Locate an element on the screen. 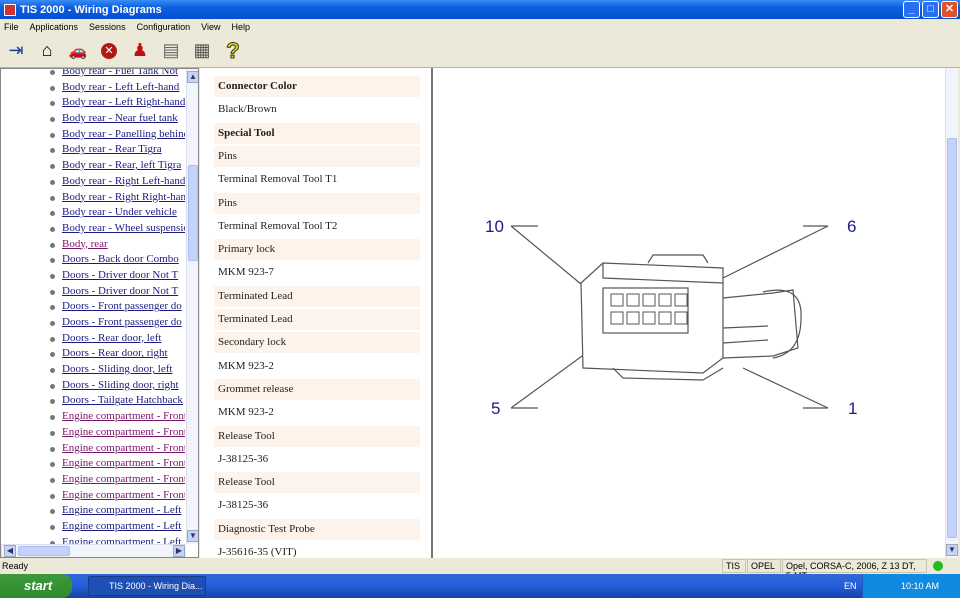  tree-item: Body, rear is located at coordinates (117, 246).